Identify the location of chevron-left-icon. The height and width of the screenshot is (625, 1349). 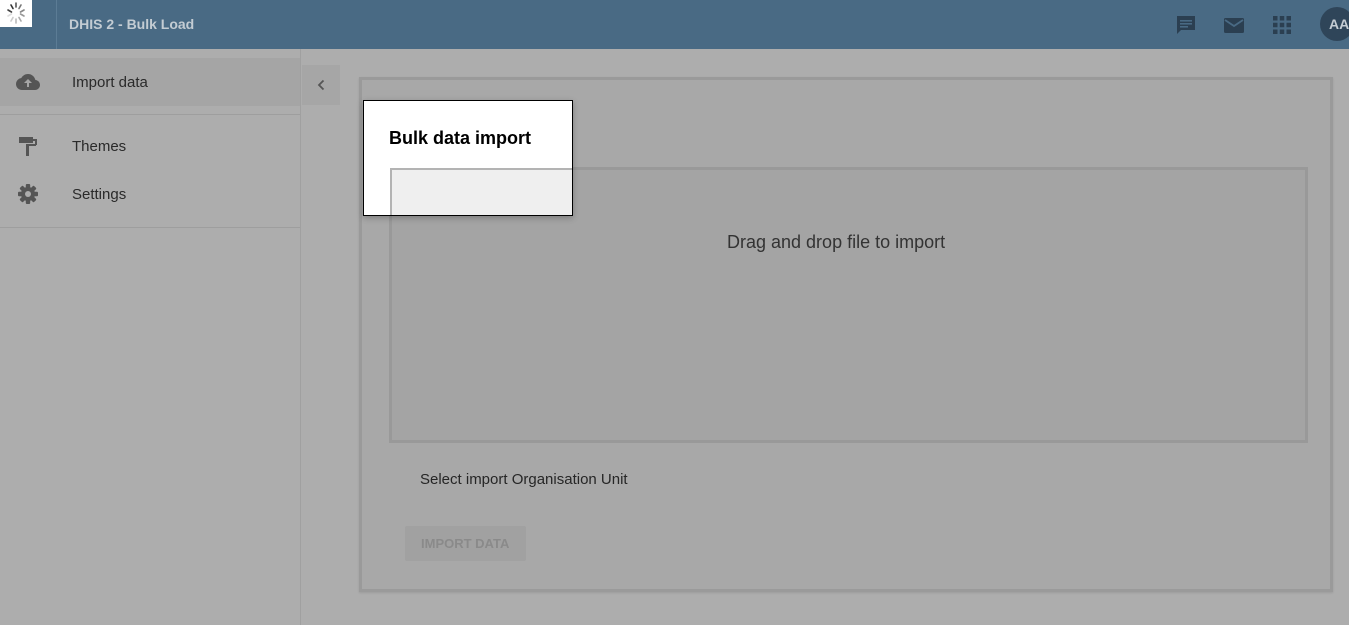
(321, 85).